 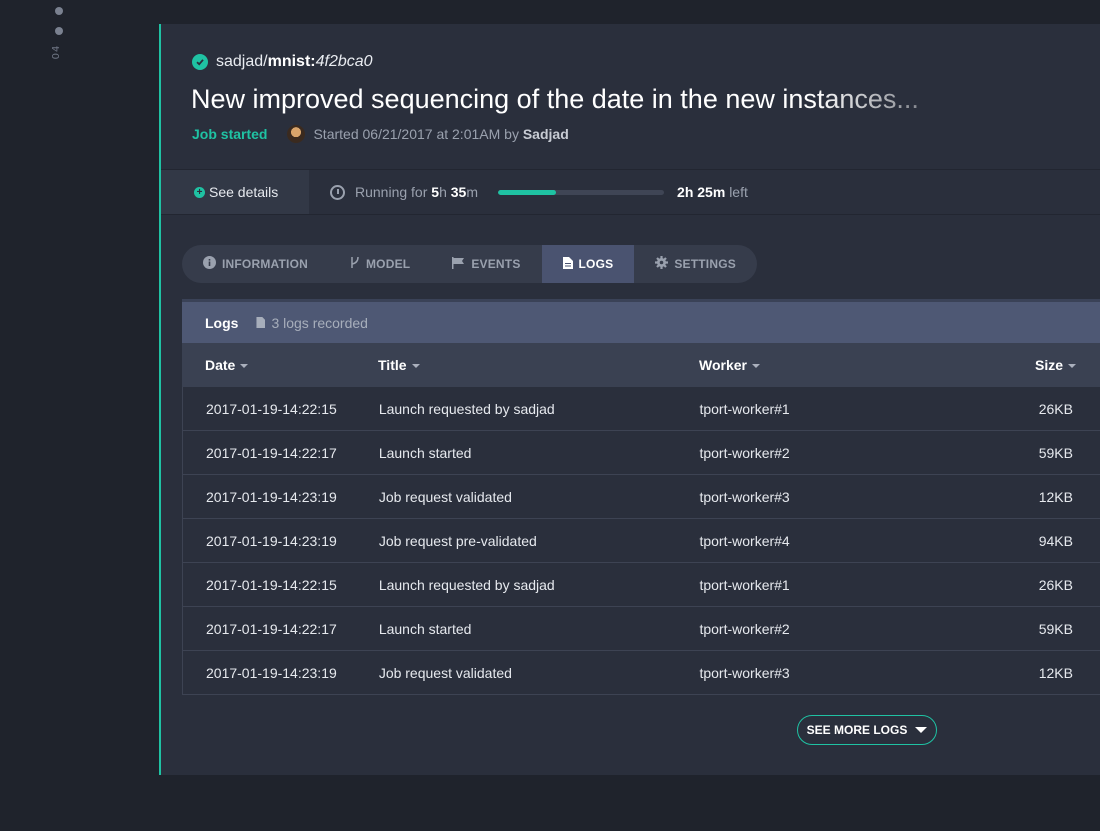 What do you see at coordinates (641, 321) in the screenshot?
I see `logs-header: Logs 3 logs recorded` at bounding box center [641, 321].